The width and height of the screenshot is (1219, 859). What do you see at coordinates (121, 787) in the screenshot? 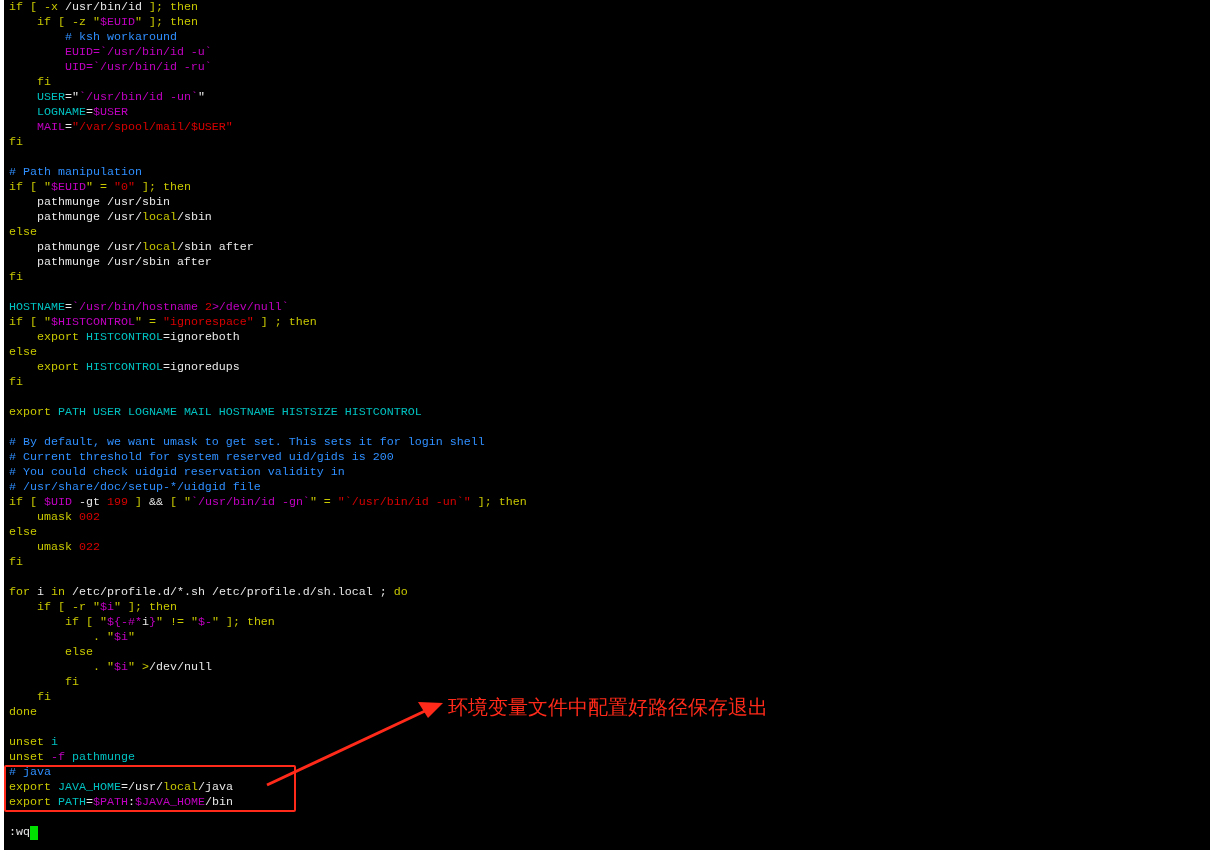
I see `code-line: export JAVA_HOME=/usr/local/java` at bounding box center [121, 787].